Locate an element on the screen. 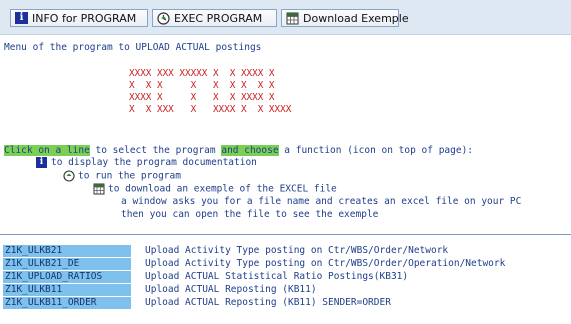  help-middle-text: to select the program is located at coordinates (155, 150).